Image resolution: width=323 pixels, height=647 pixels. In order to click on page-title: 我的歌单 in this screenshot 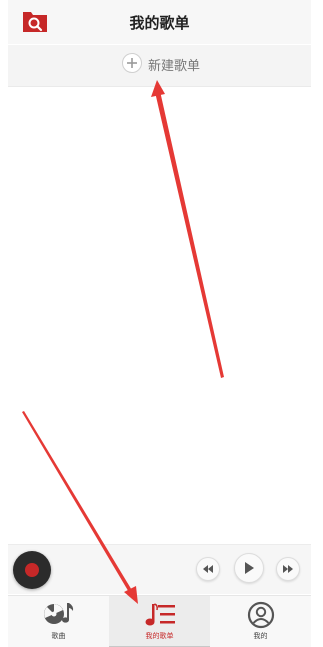, I will do `click(159, 23)`.